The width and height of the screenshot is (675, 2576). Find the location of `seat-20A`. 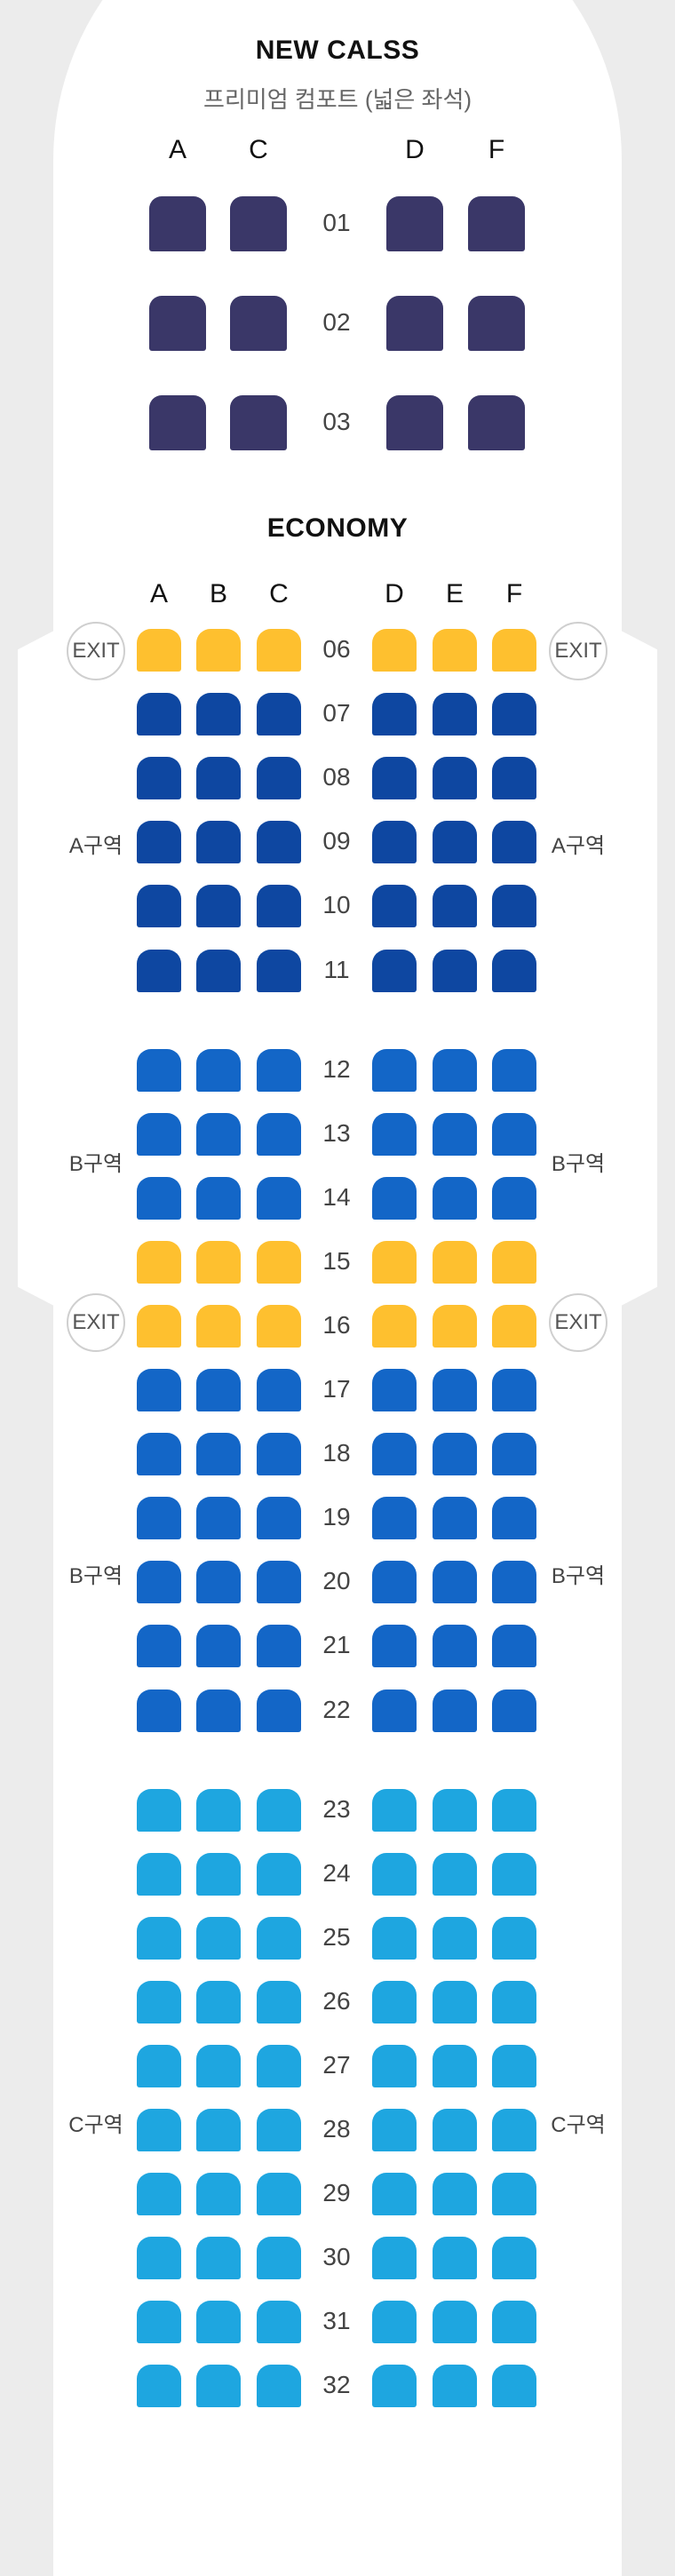

seat-20A is located at coordinates (159, 1582).